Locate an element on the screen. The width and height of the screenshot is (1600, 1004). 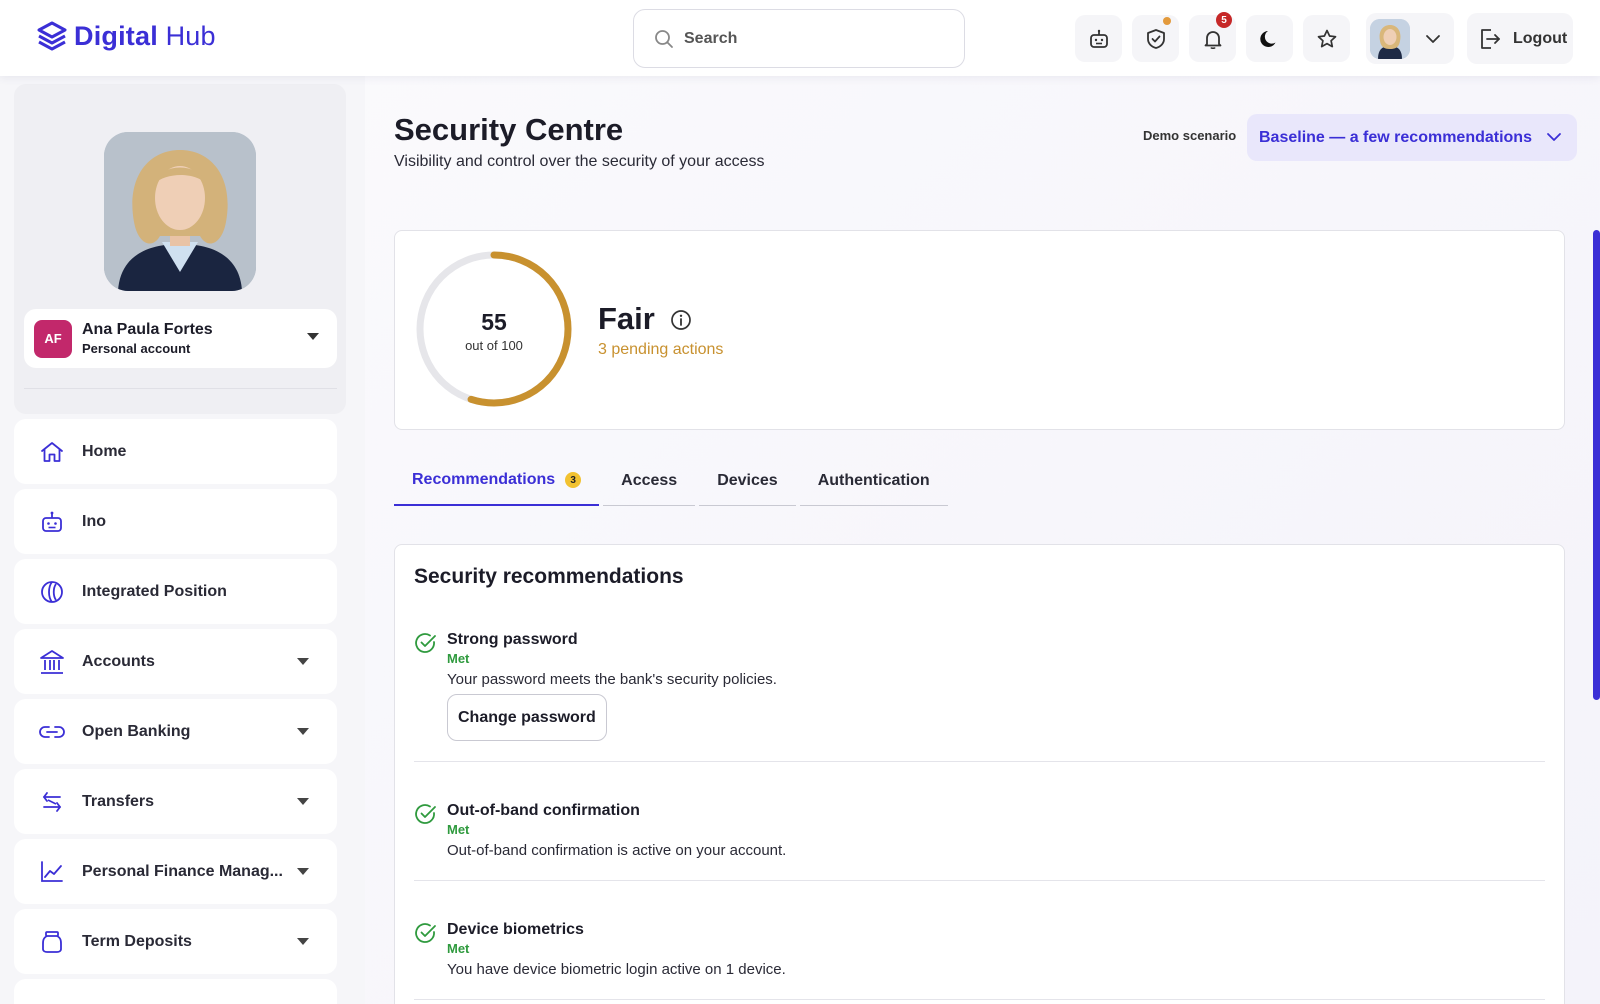
tab-authentication: Authentication is located at coordinates (873, 481).